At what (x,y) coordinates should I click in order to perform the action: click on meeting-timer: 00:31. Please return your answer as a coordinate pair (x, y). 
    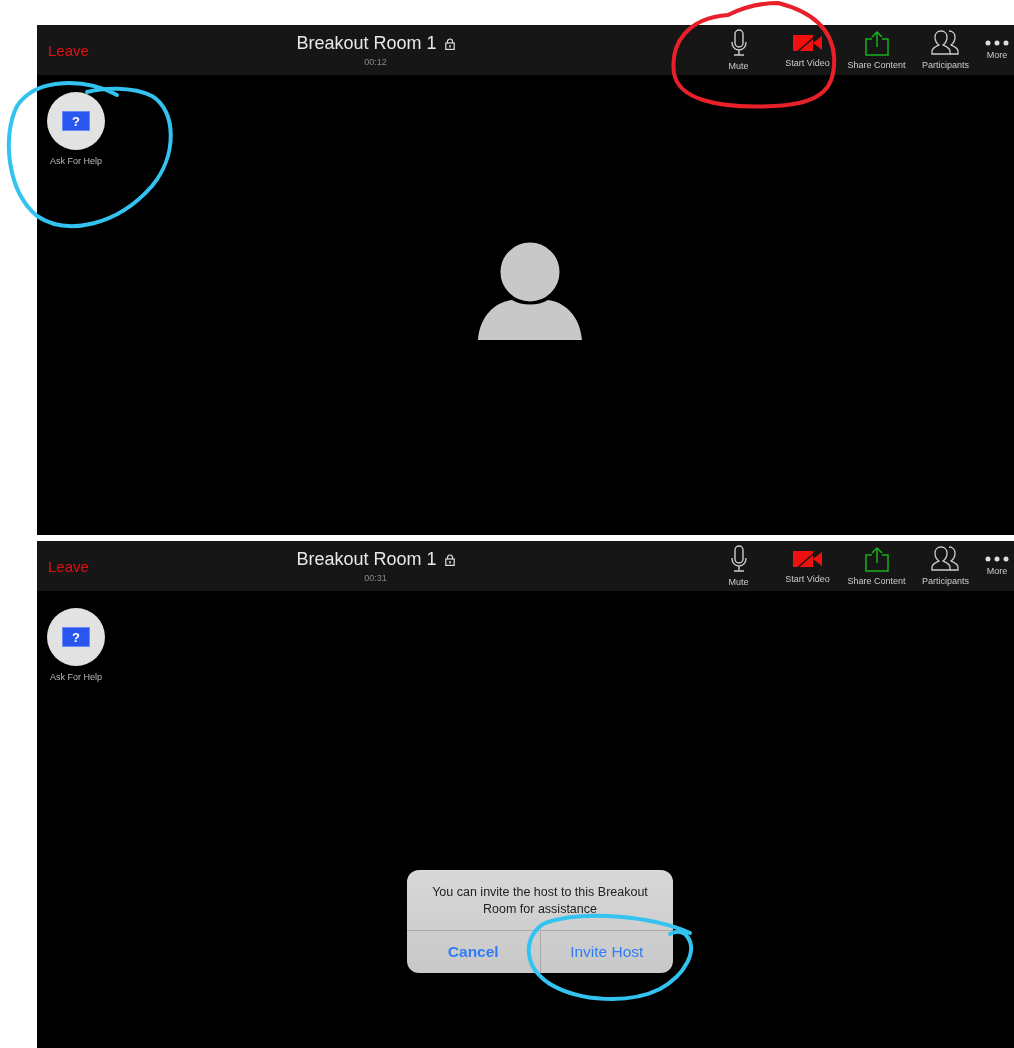
    Looking at the image, I should click on (375, 578).